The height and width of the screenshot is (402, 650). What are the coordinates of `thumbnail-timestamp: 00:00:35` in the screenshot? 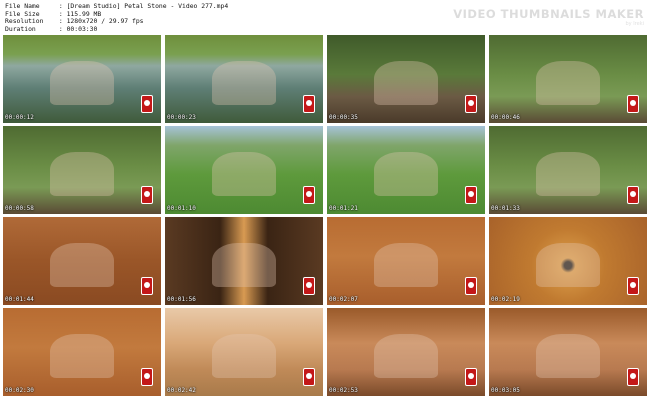 It's located at (343, 117).